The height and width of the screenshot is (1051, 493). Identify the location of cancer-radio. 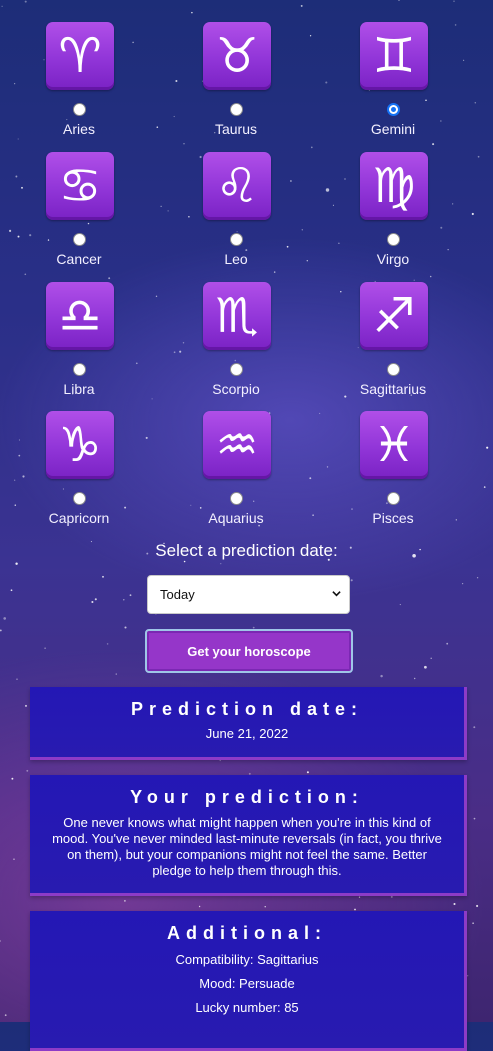
(79, 239).